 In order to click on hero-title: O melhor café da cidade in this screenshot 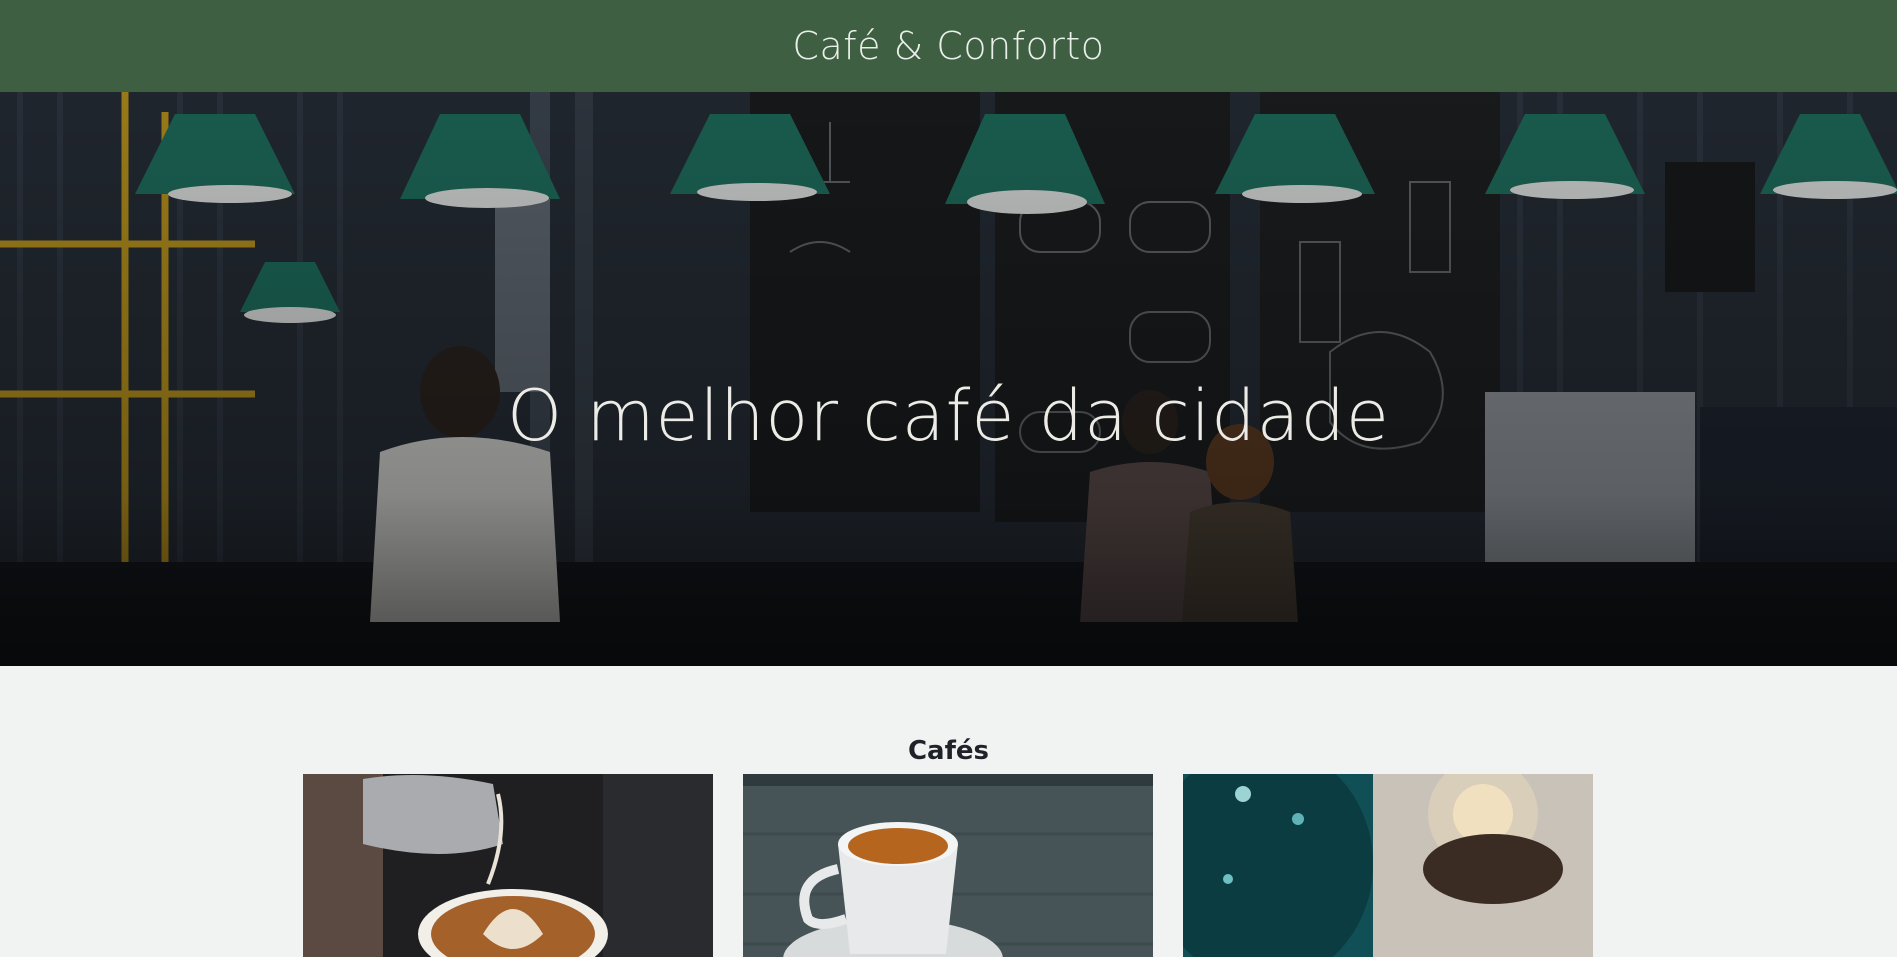, I will do `click(948, 415)`.